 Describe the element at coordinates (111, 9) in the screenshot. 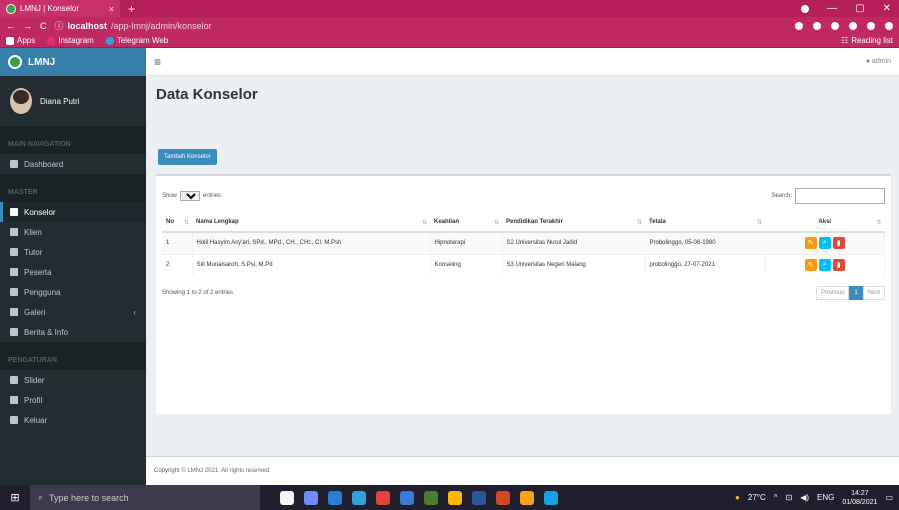

I see `tab-close-icon: ×` at that location.